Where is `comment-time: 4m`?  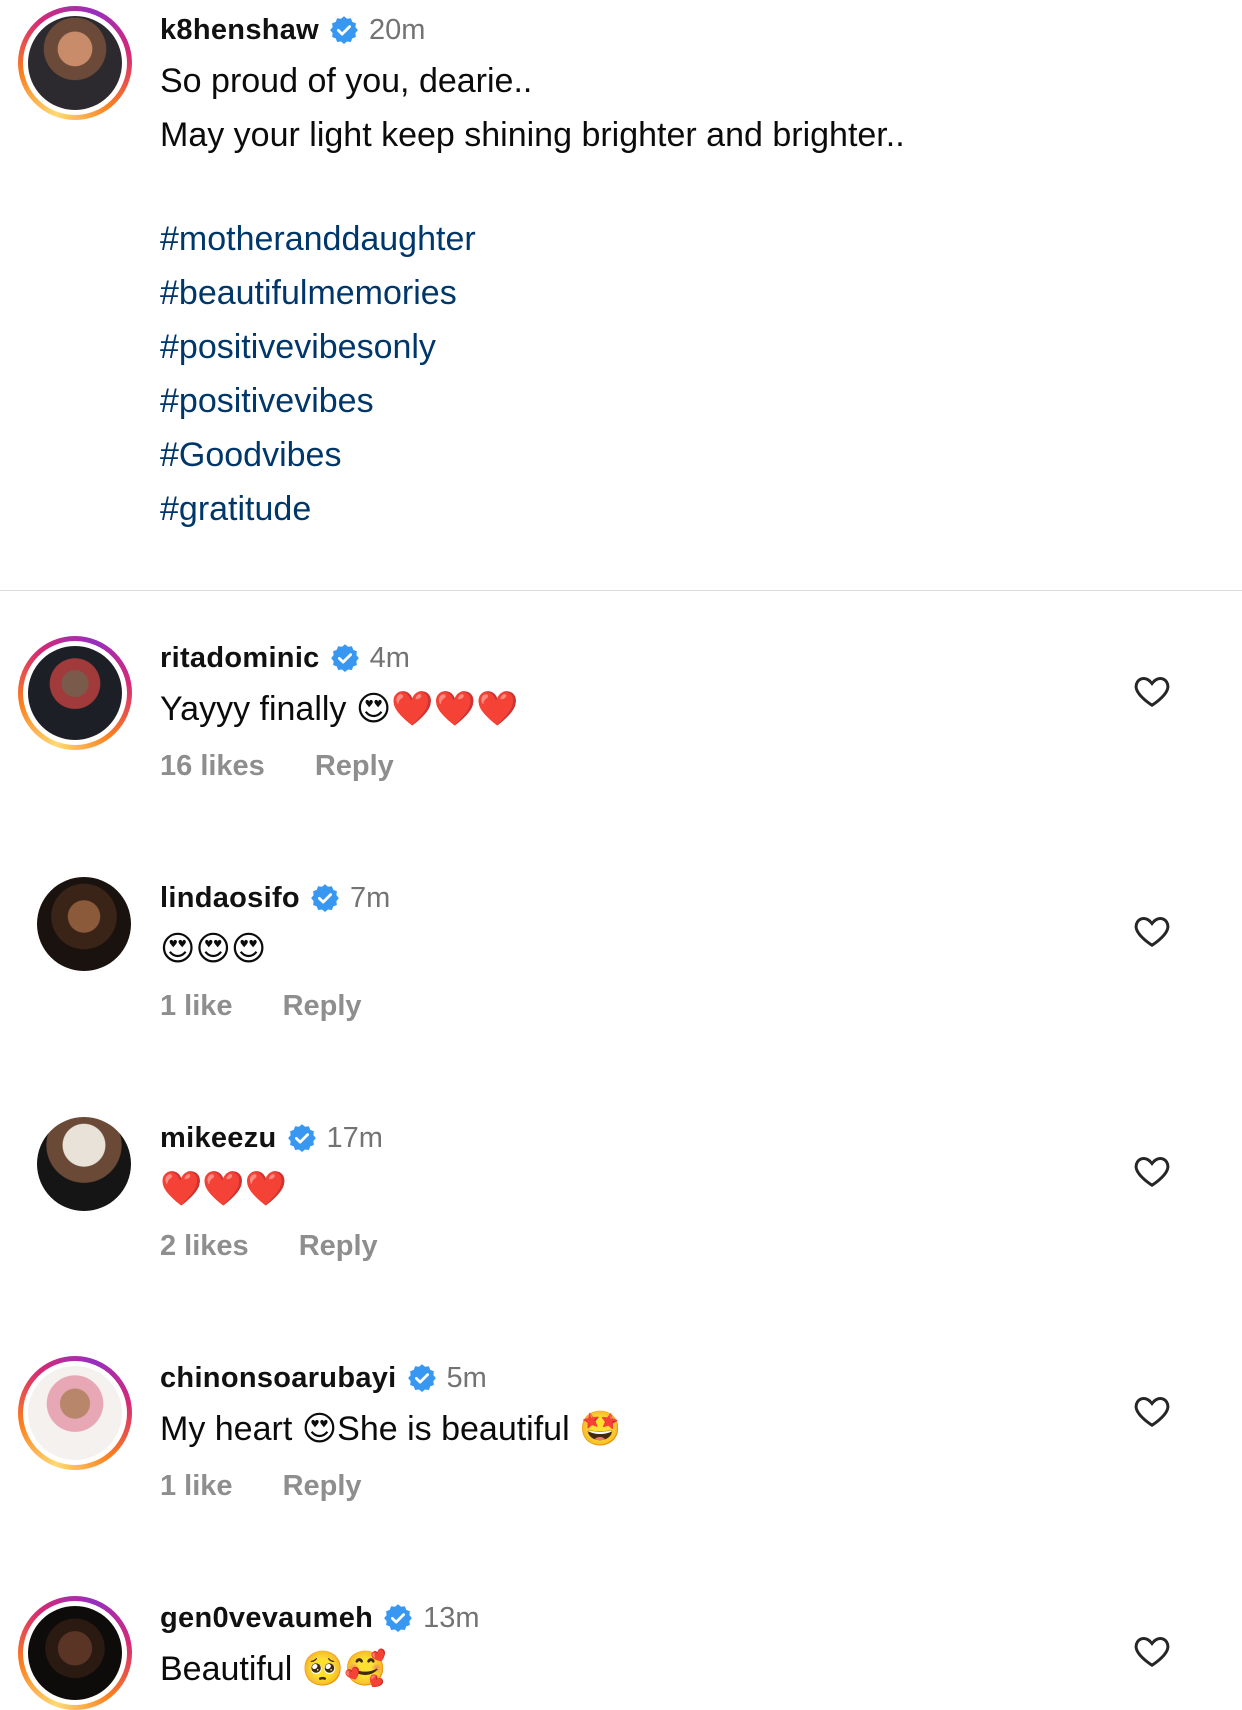
comment-time: 4m is located at coordinates (389, 657).